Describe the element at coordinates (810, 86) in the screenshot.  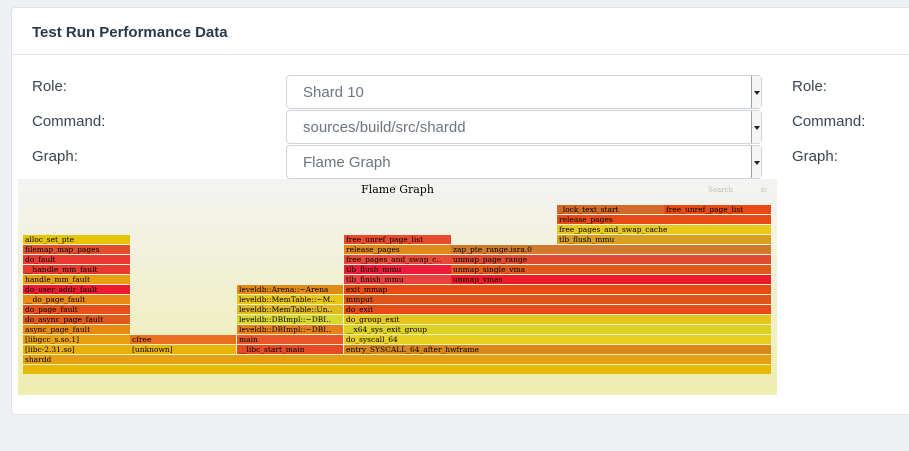
I see `right-role-label: Role:` at that location.